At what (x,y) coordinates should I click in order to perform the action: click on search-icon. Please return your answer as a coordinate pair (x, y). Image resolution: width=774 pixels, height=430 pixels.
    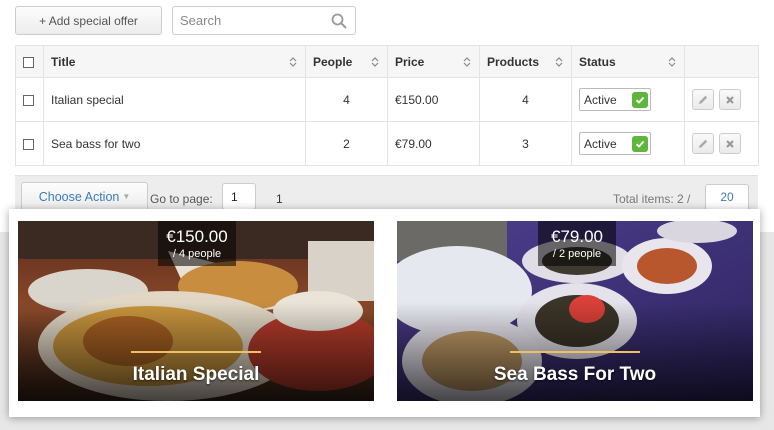
    Looking at the image, I should click on (339, 21).